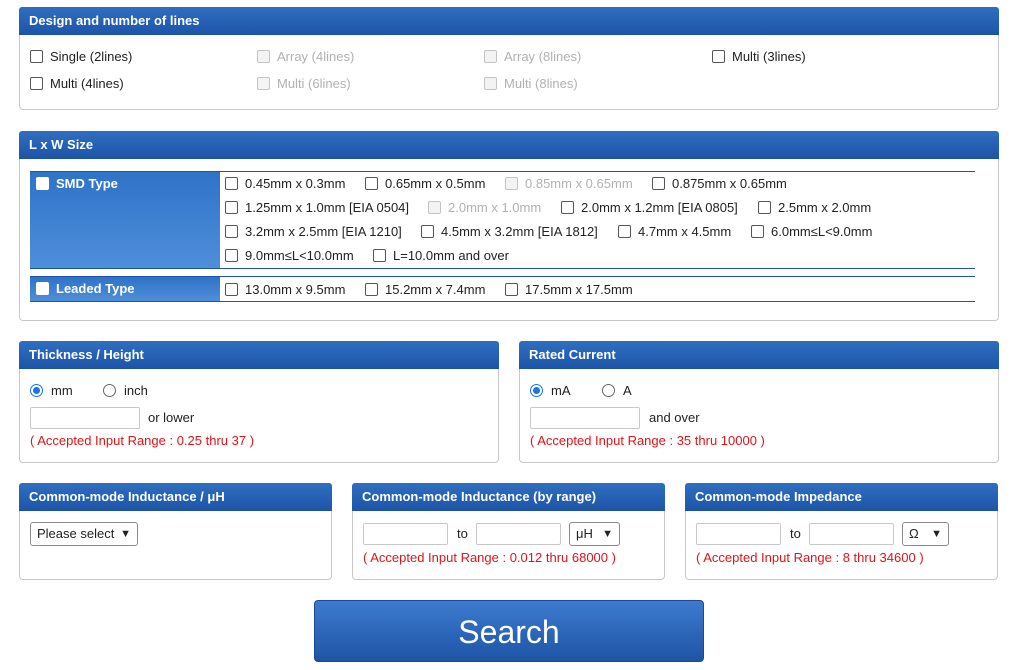  I want to click on inductance-max-input, so click(518, 534).